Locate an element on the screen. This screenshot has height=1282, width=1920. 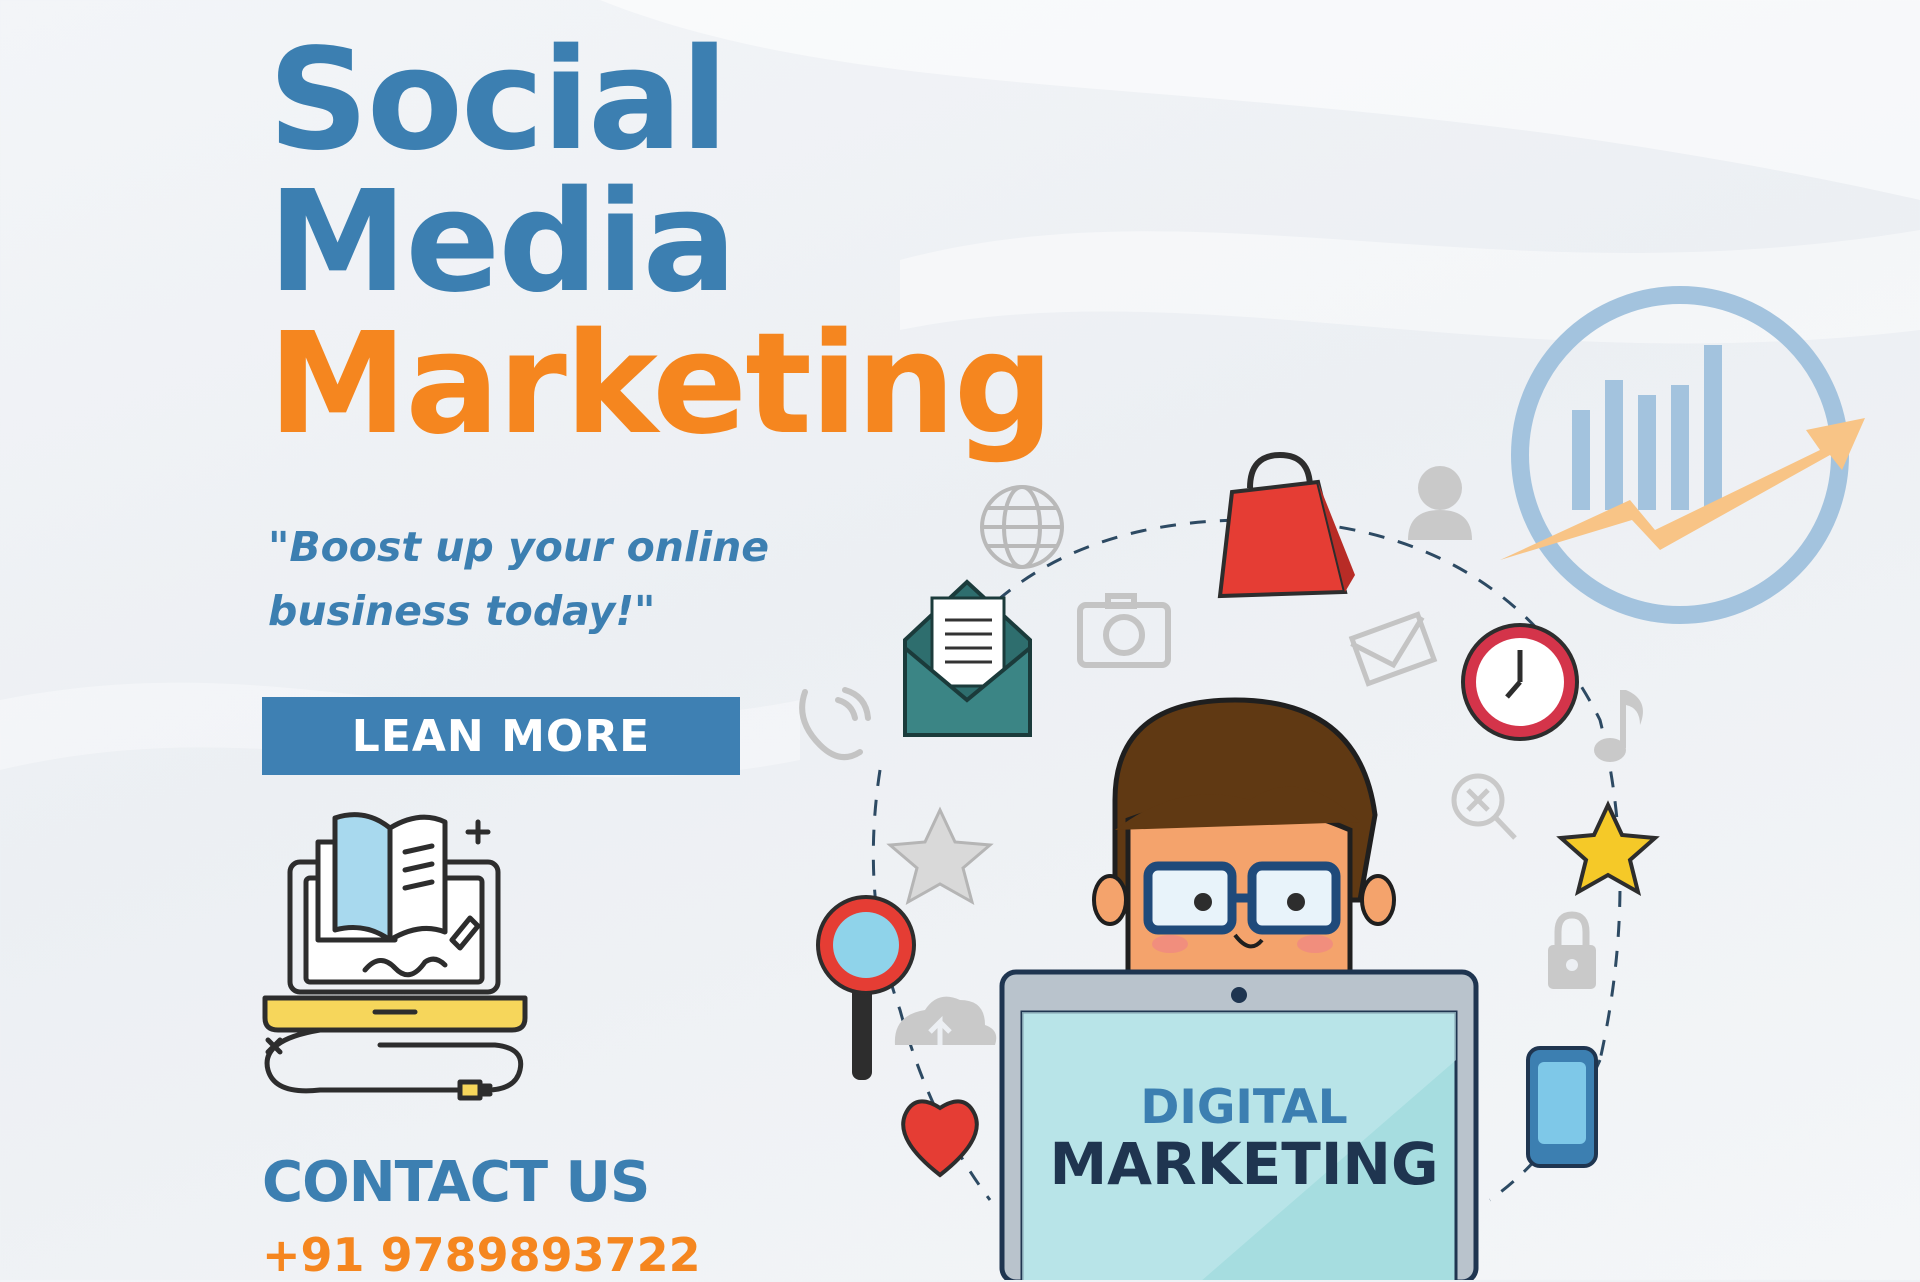
character-illustration is located at coordinates (1244, 837).